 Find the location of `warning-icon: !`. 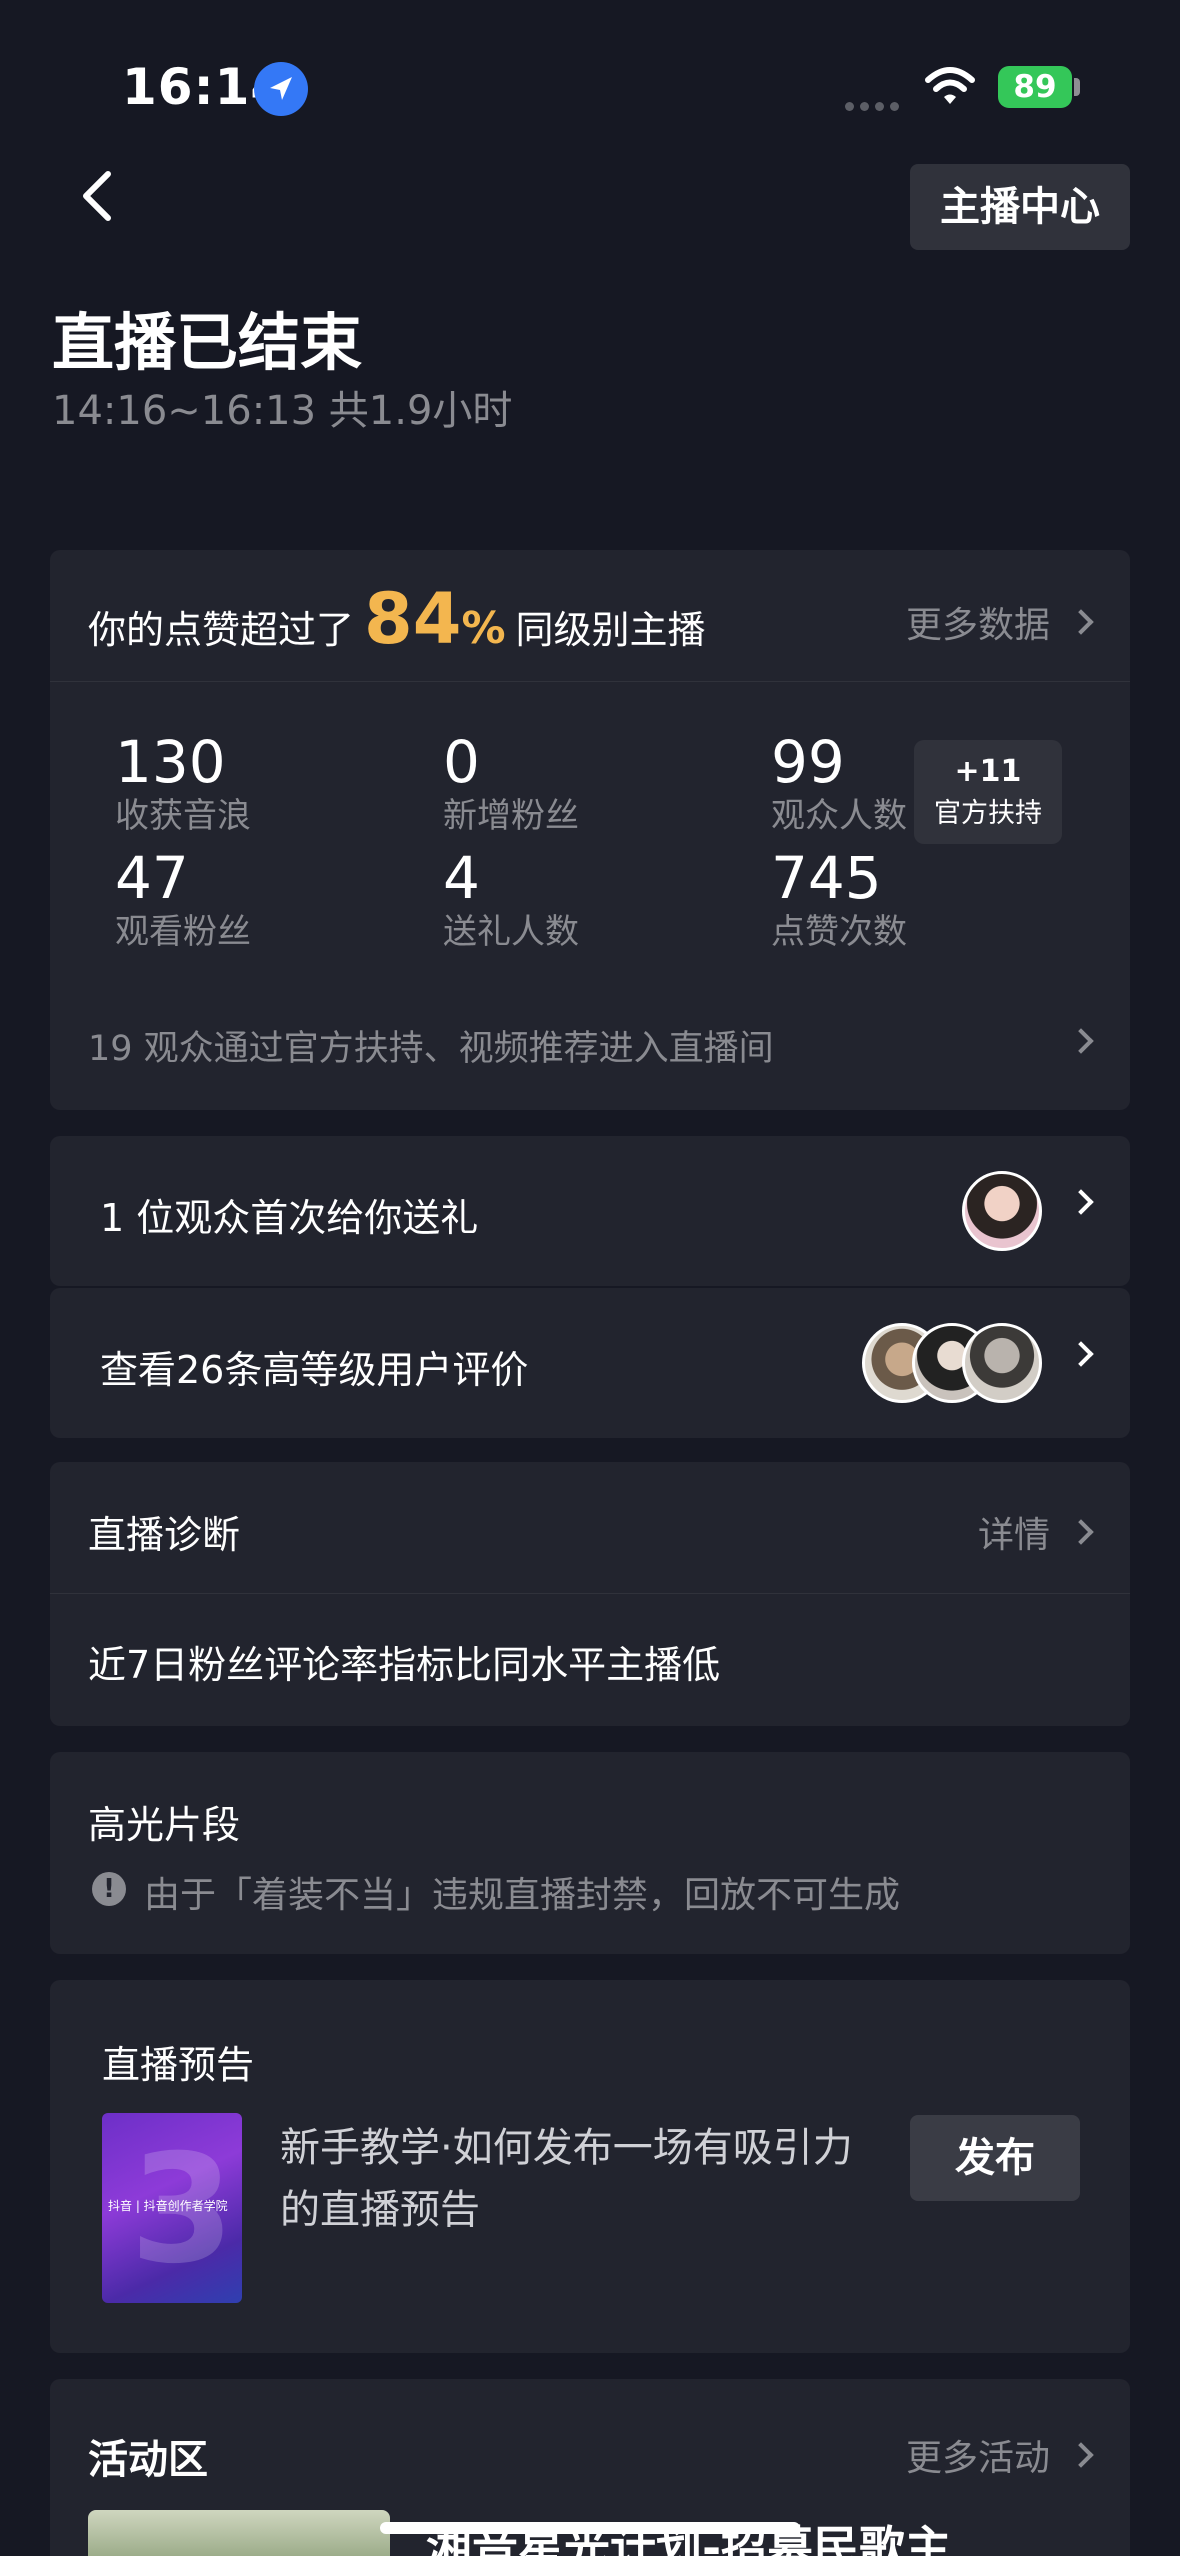

warning-icon: ! is located at coordinates (109, 1889).